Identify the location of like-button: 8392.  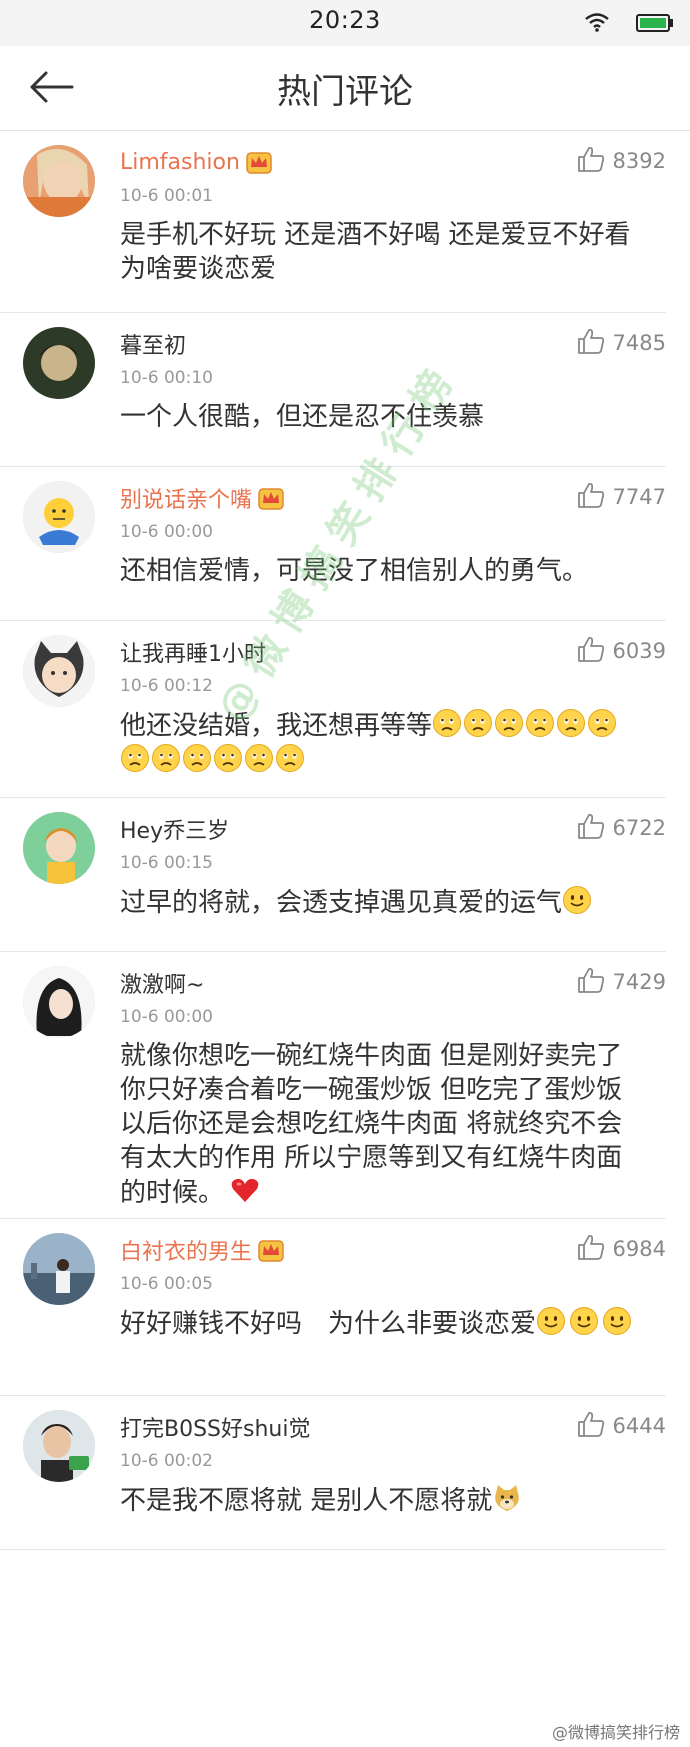
(621, 161).